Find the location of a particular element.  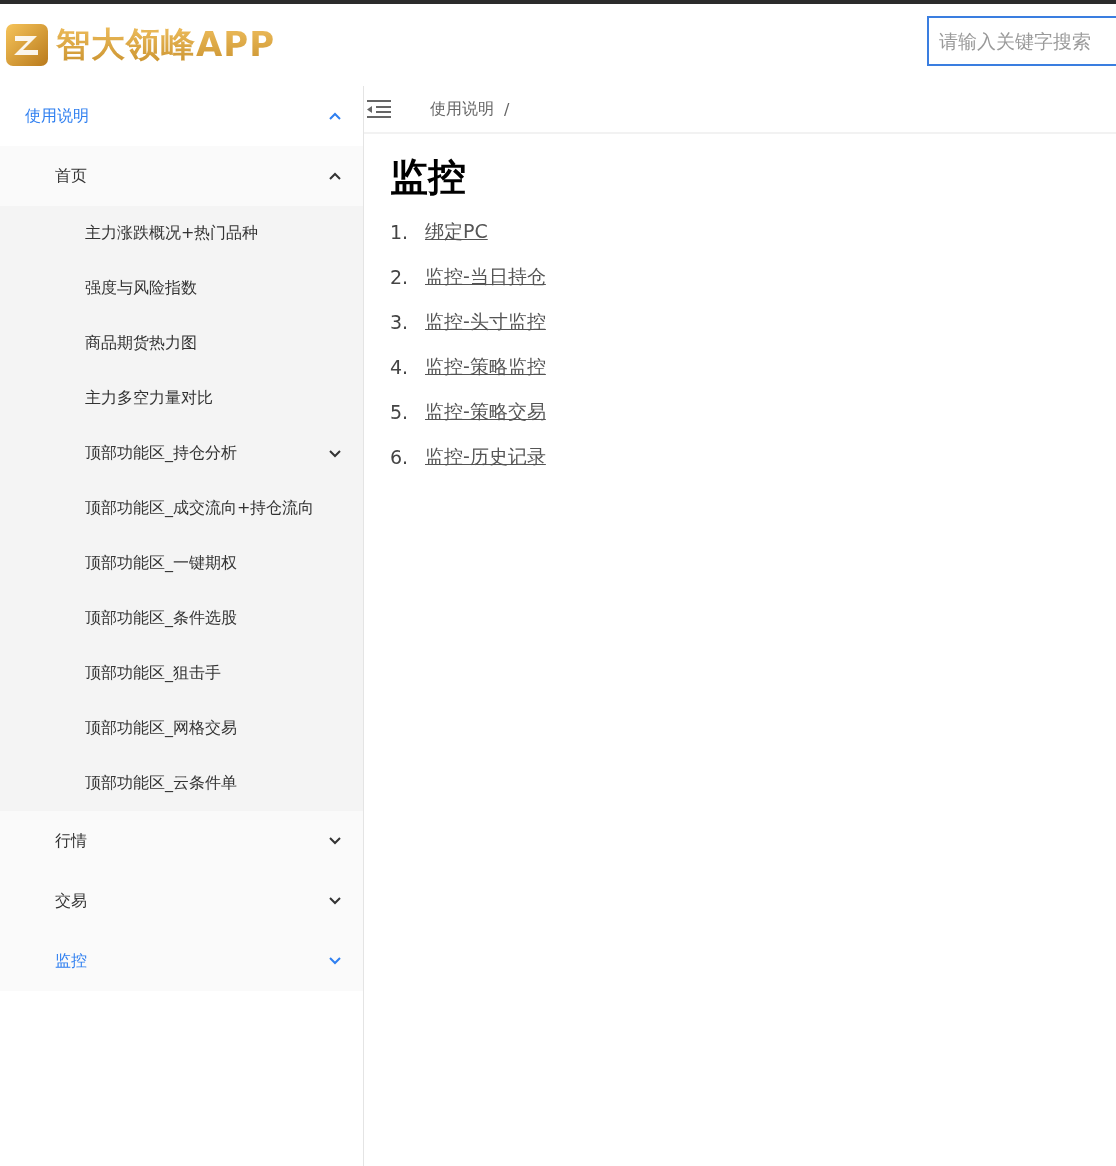

page-title: 监控 is located at coordinates (428, 177).